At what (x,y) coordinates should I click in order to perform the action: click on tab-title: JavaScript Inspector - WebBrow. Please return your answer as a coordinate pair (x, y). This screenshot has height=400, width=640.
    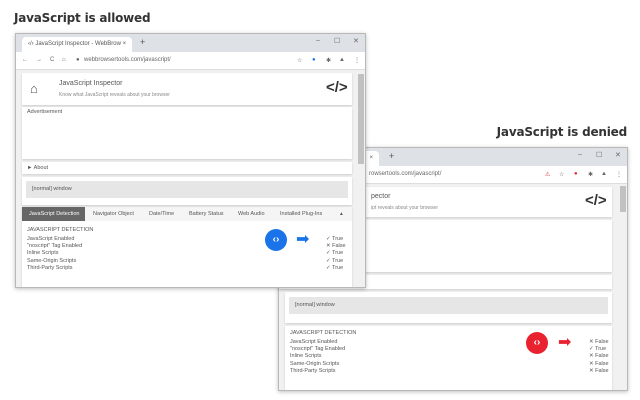
    Looking at the image, I should click on (78, 44).